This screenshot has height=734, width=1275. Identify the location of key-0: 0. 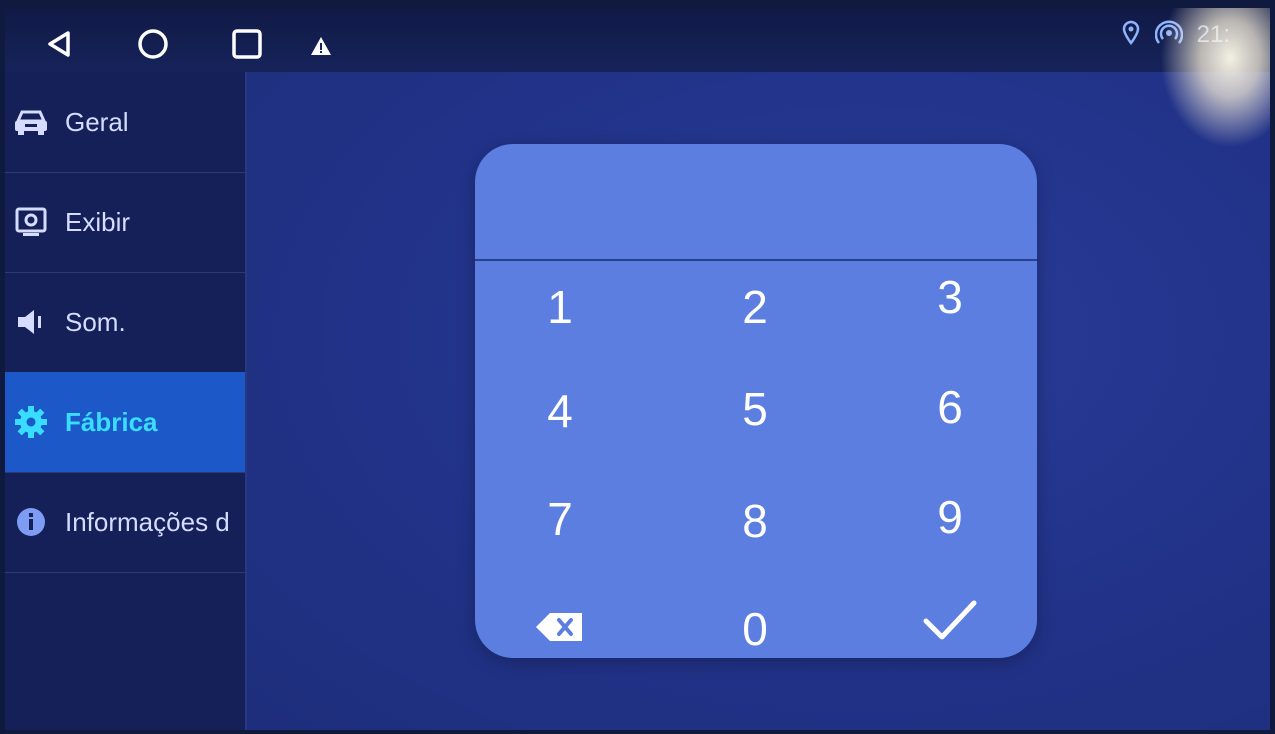
(755, 621).